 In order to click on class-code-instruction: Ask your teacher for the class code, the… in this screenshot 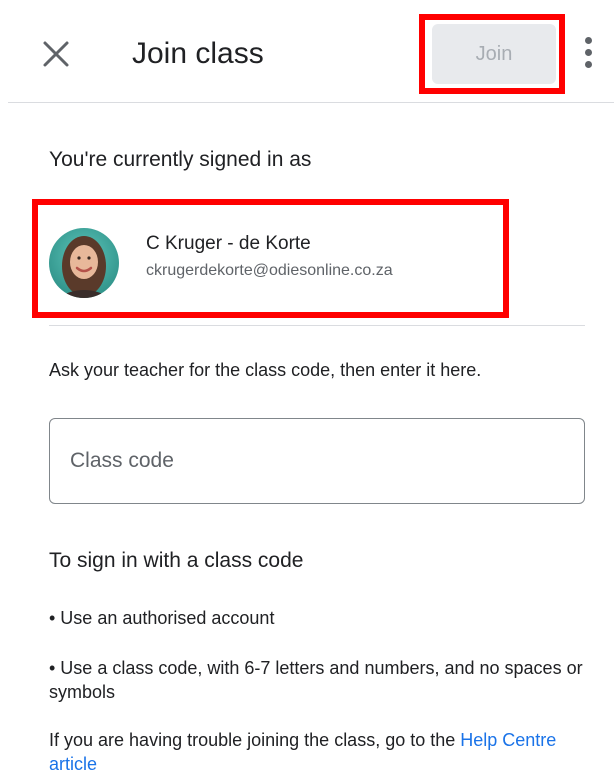, I will do `click(265, 370)`.